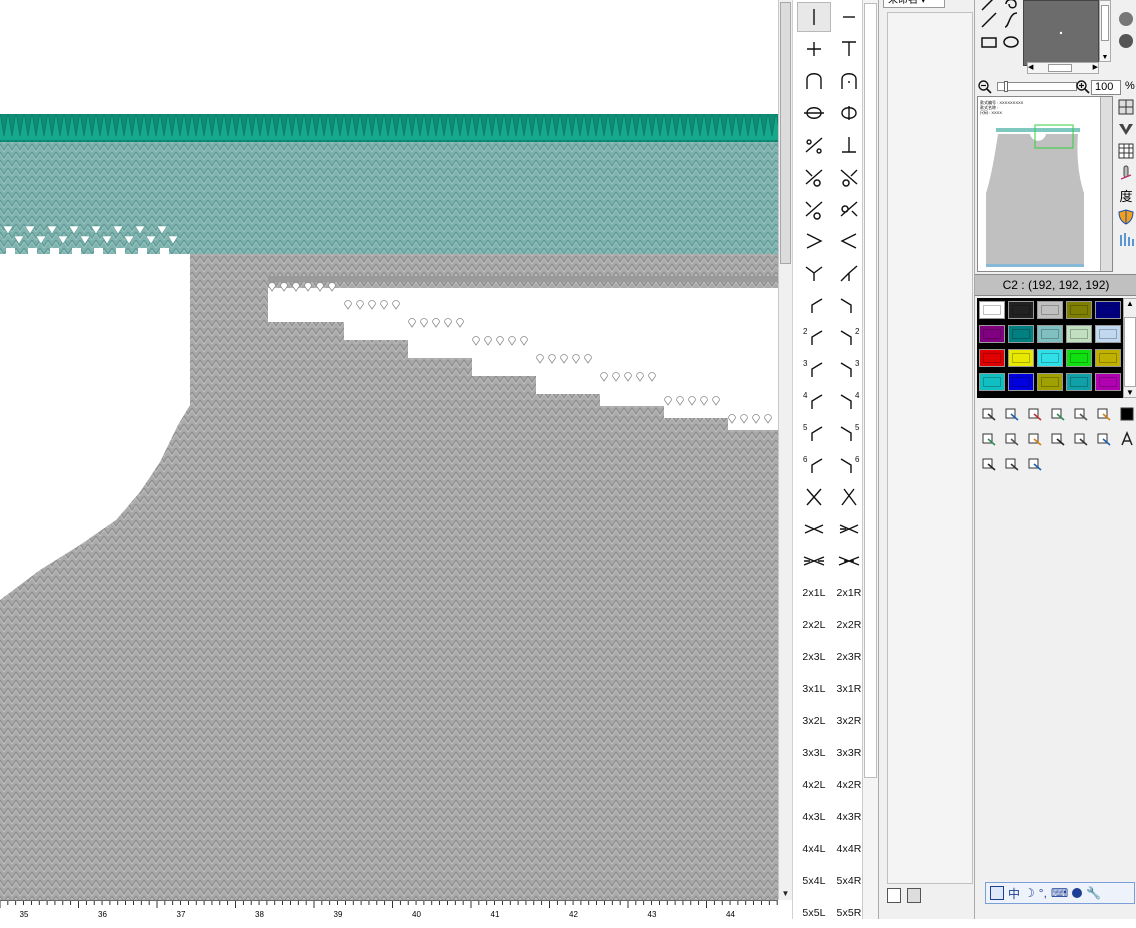 The image size is (1136, 928). What do you see at coordinates (1130, 303) in the screenshot?
I see `color-scroll-up-icon: ▲` at bounding box center [1130, 303].